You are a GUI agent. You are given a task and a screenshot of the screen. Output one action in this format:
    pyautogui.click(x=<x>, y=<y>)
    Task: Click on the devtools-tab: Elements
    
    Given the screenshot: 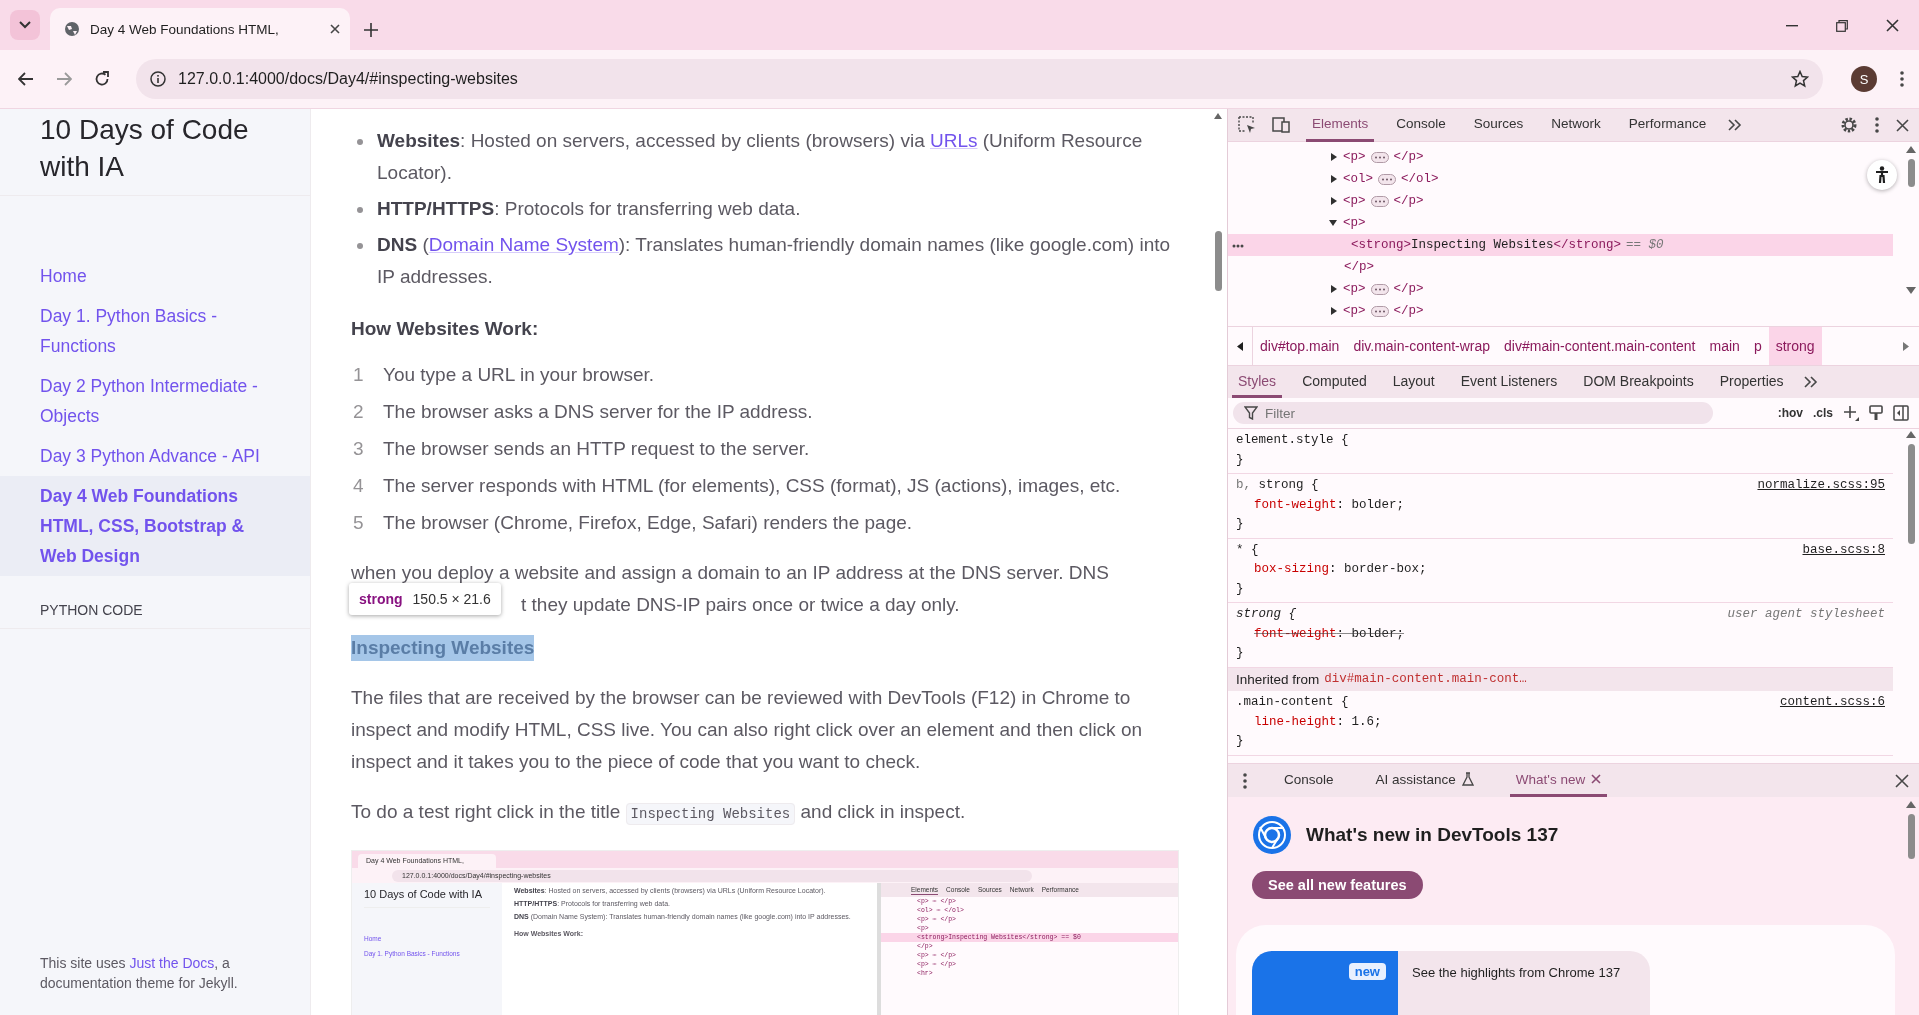 What is the action you would take?
    pyautogui.click(x=1340, y=125)
    